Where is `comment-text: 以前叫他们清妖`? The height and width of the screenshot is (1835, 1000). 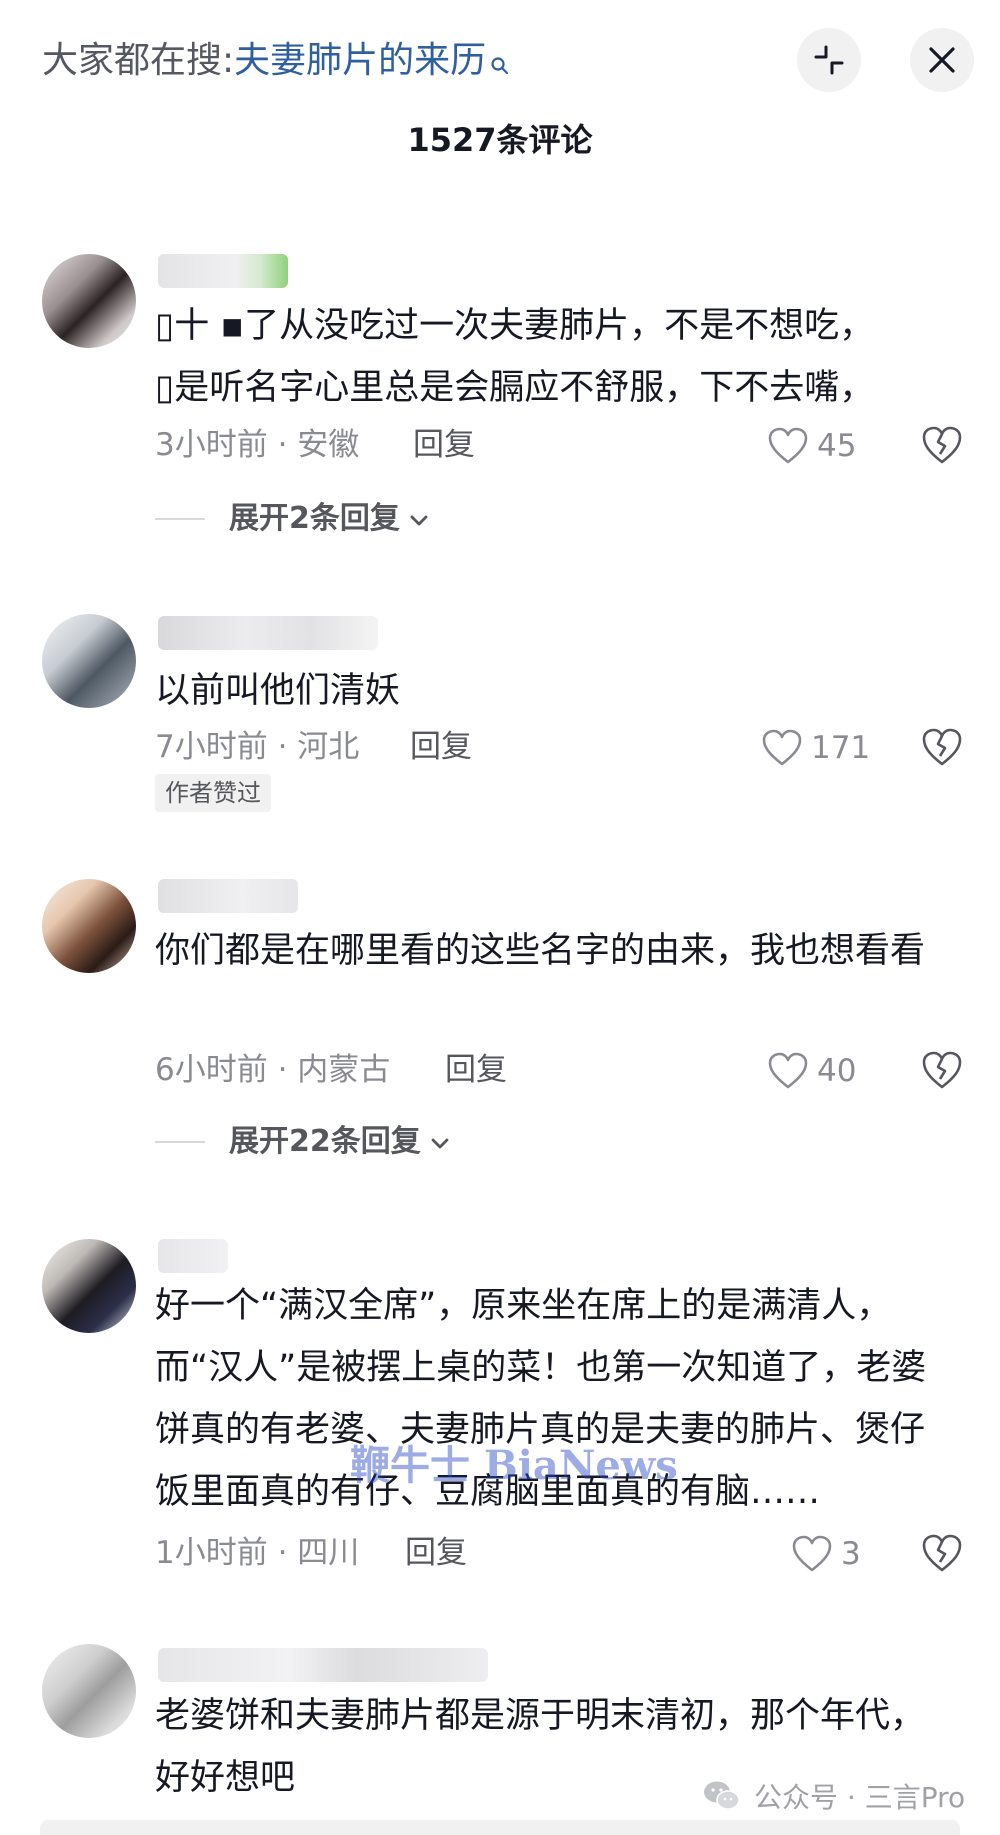 comment-text: 以前叫他们清妖 is located at coordinates (278, 691).